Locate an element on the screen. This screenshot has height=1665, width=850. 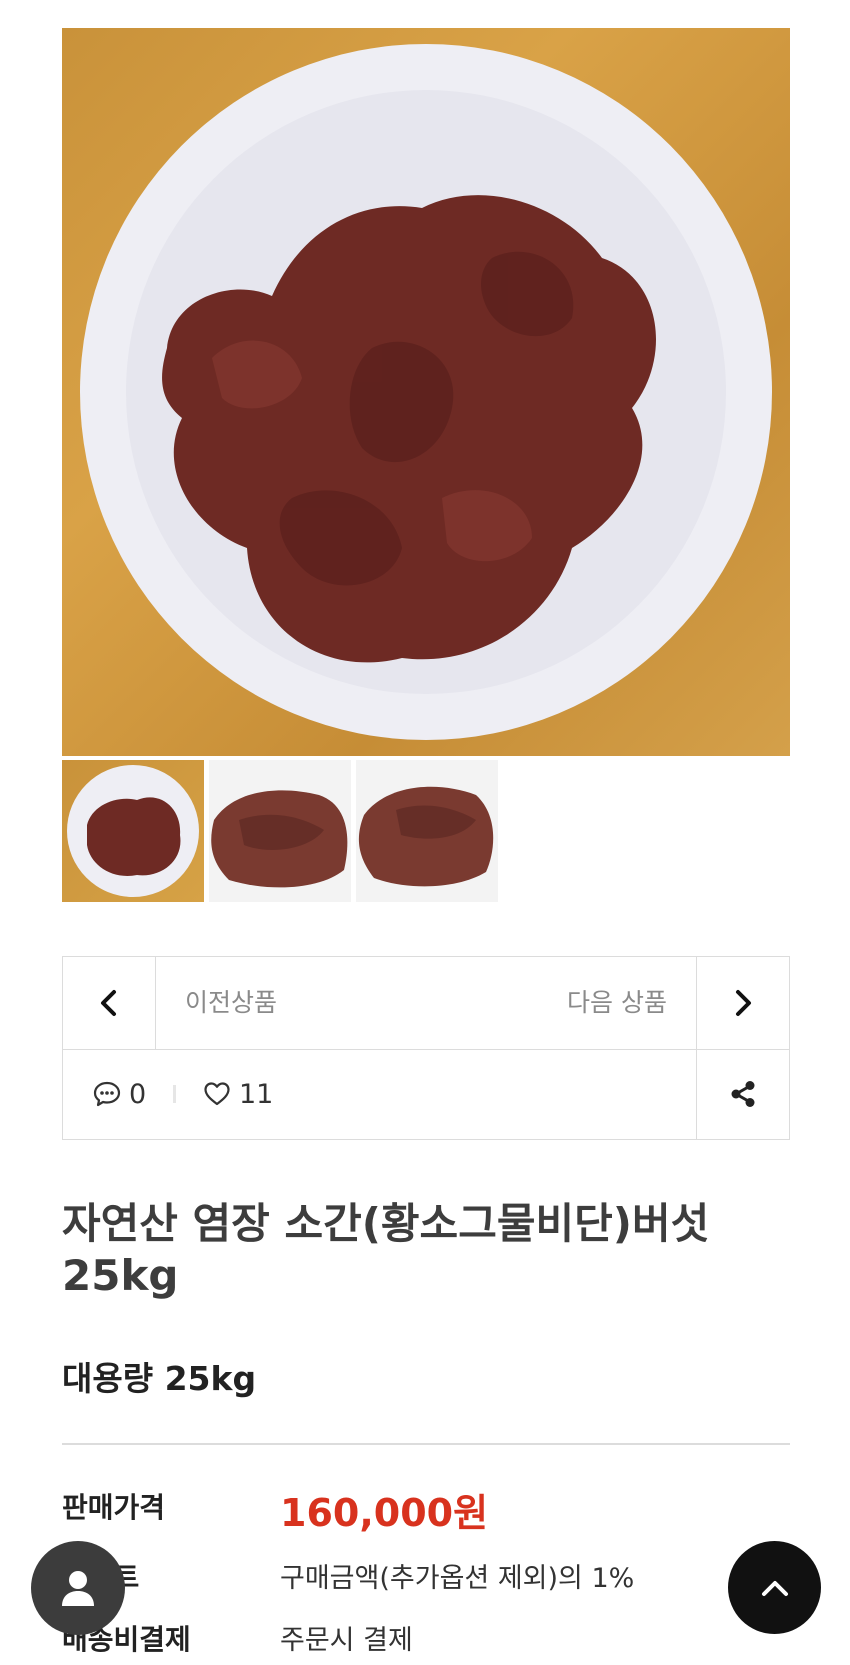
product-stats-row: 0 11 is located at coordinates (426, 1094).